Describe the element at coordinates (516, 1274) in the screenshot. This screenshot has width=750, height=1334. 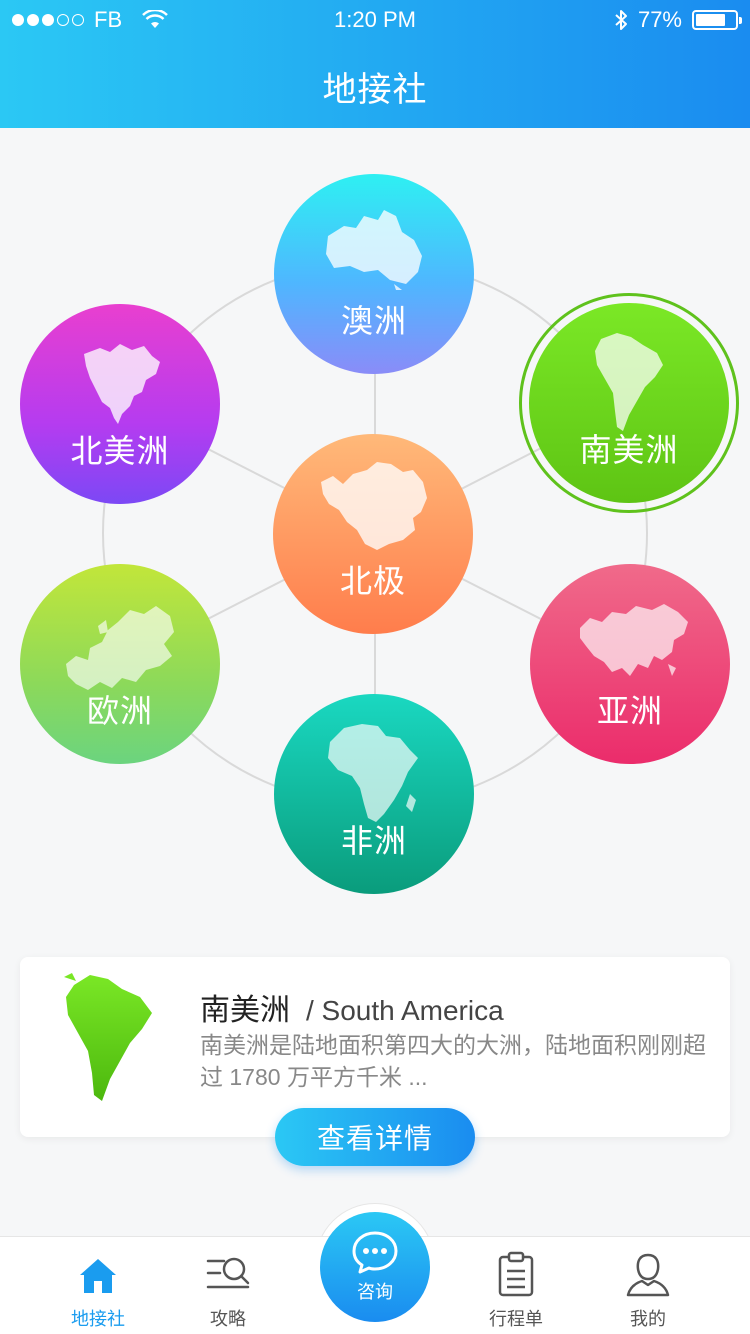
I see `clipboard-icon` at that location.